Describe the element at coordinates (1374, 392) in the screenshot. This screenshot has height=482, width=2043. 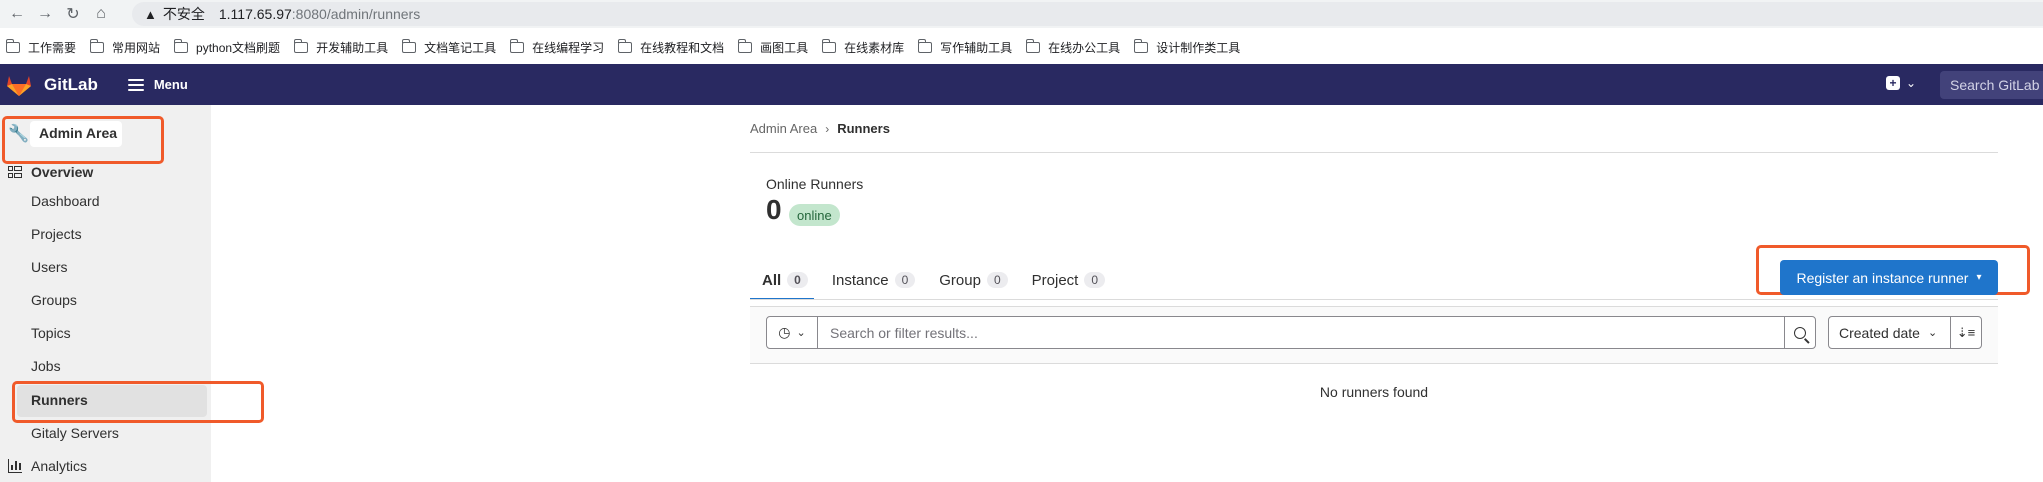
I see `empty-state-message: No runners found` at that location.